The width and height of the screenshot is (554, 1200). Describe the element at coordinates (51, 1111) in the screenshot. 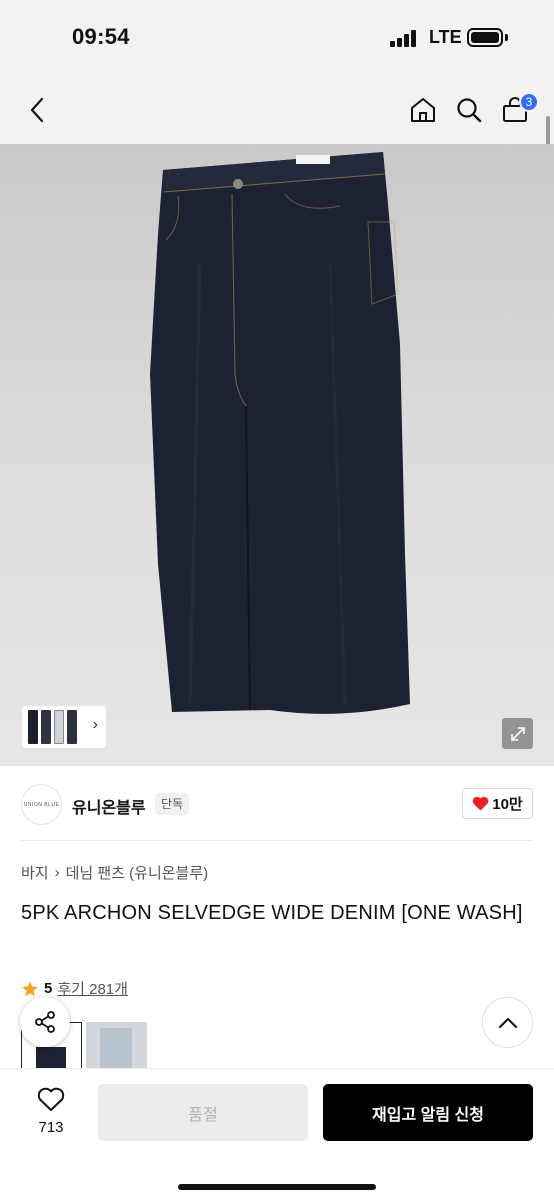

I see `wishlist-button: 713` at that location.